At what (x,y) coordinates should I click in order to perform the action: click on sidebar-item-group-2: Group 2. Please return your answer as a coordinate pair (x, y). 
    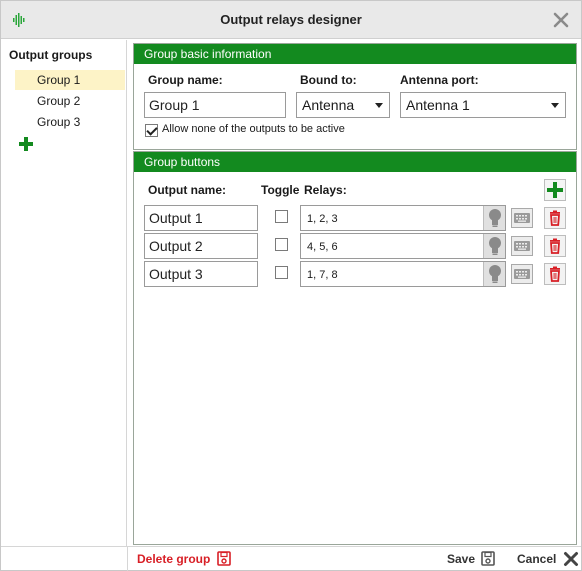
    Looking at the image, I should click on (70, 101).